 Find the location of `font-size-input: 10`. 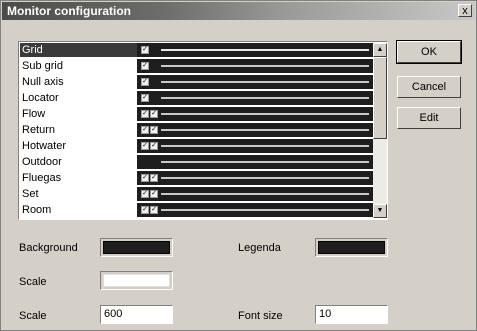

font-size-input: 10 is located at coordinates (351, 314).